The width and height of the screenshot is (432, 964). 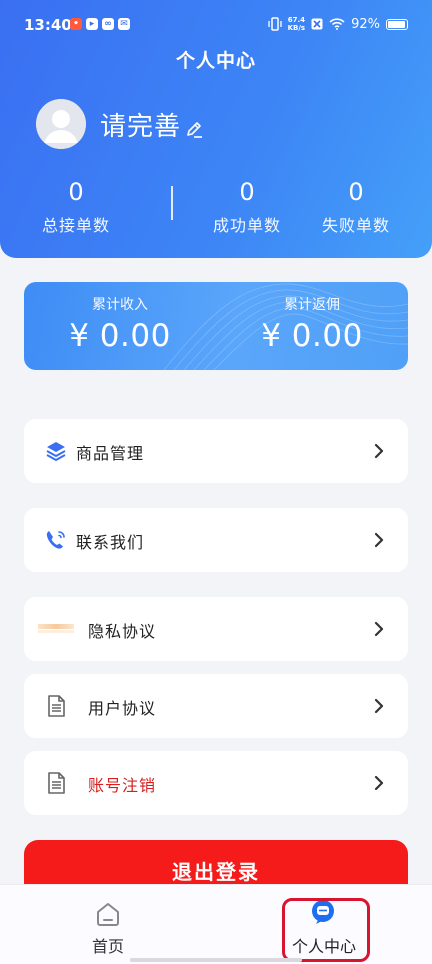 What do you see at coordinates (215, 61) in the screenshot?
I see `page-title: 个人中心` at bounding box center [215, 61].